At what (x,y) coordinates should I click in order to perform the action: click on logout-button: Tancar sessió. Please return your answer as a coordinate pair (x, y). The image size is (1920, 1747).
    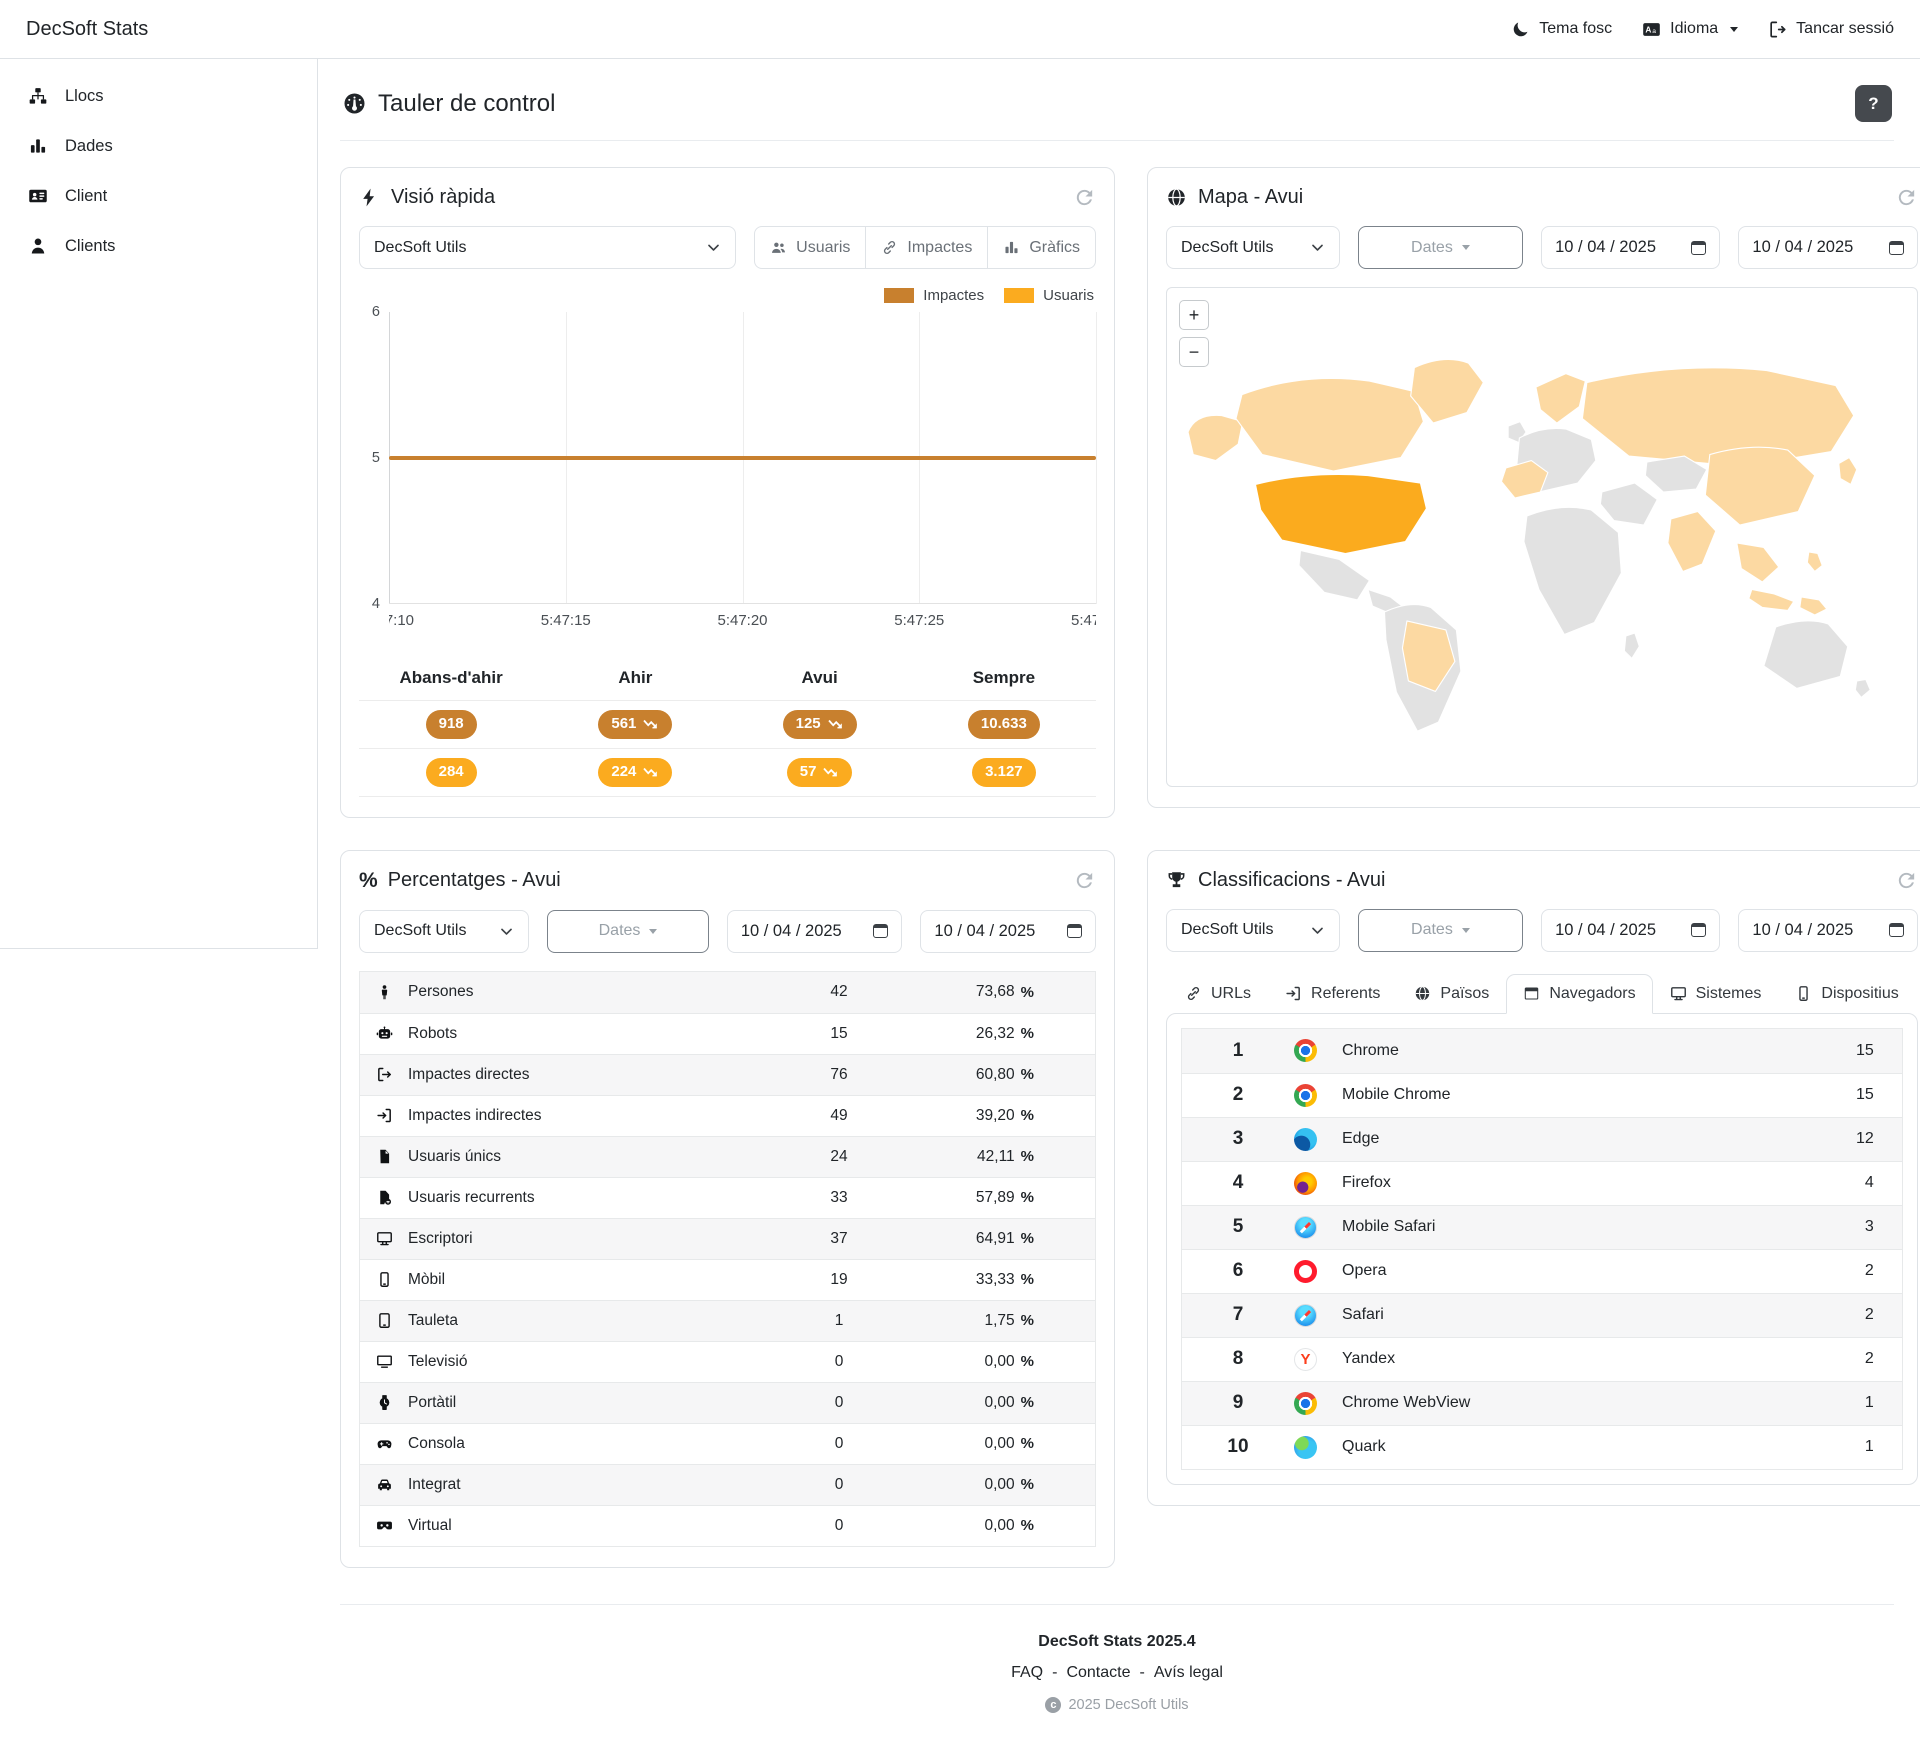
    Looking at the image, I should click on (1831, 29).